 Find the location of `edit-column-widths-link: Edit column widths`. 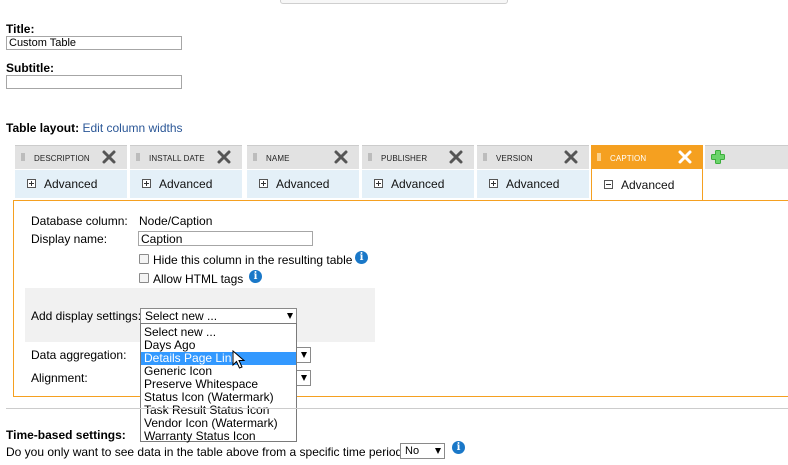

edit-column-widths-link: Edit column widths is located at coordinates (132, 128).